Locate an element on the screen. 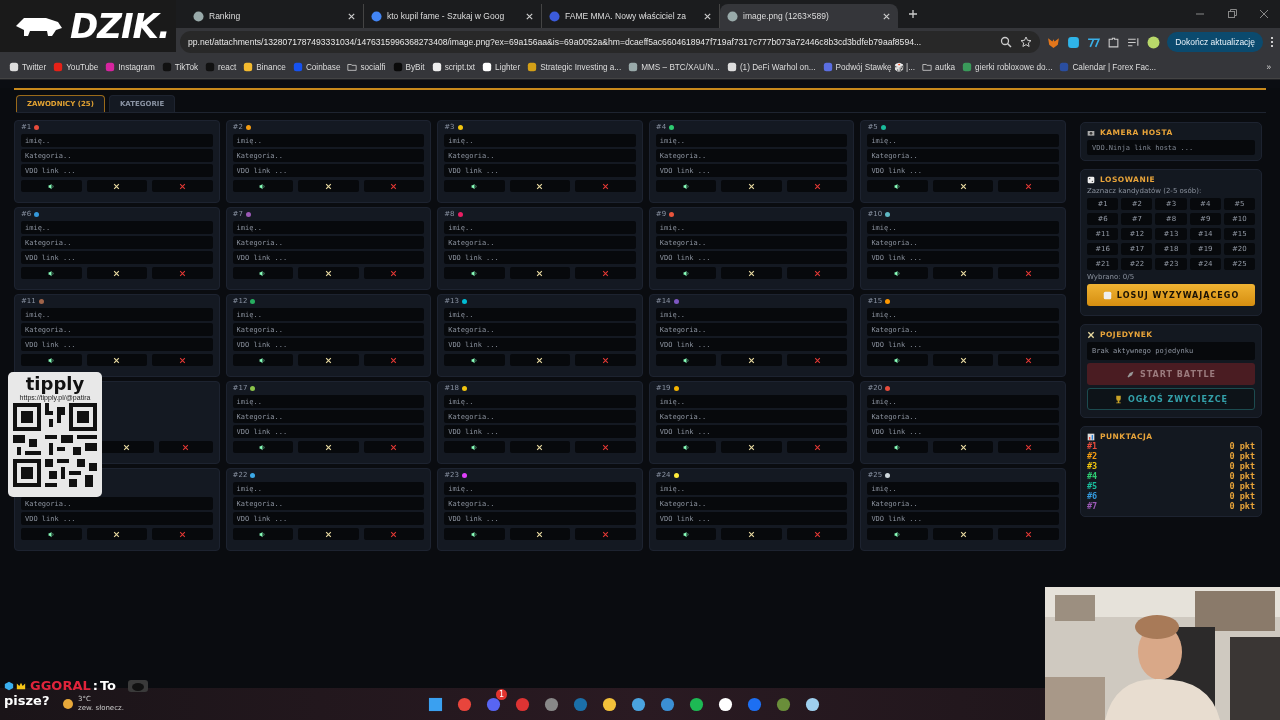  avatar-icon is located at coordinates (1154, 42).